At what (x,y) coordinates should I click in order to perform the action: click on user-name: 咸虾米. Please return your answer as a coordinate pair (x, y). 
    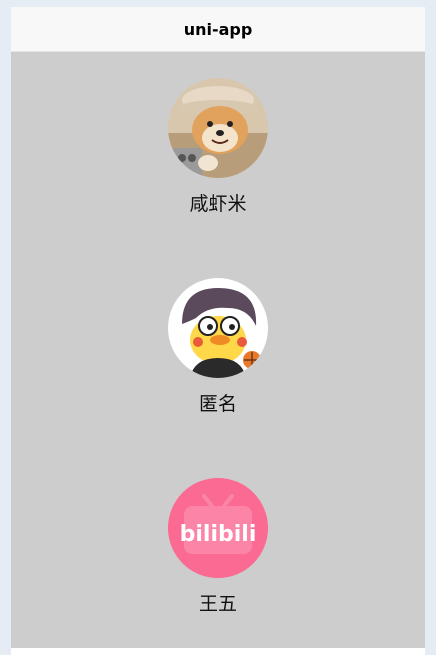
    Looking at the image, I should click on (218, 204).